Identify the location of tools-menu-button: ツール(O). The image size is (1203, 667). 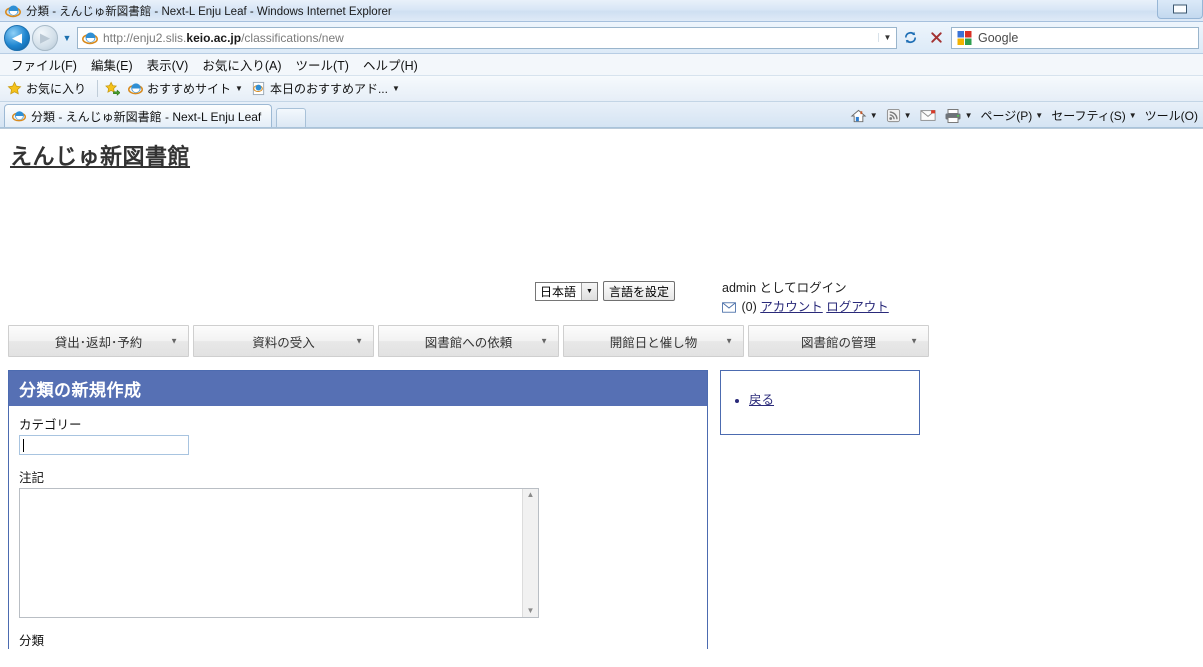
(1171, 115).